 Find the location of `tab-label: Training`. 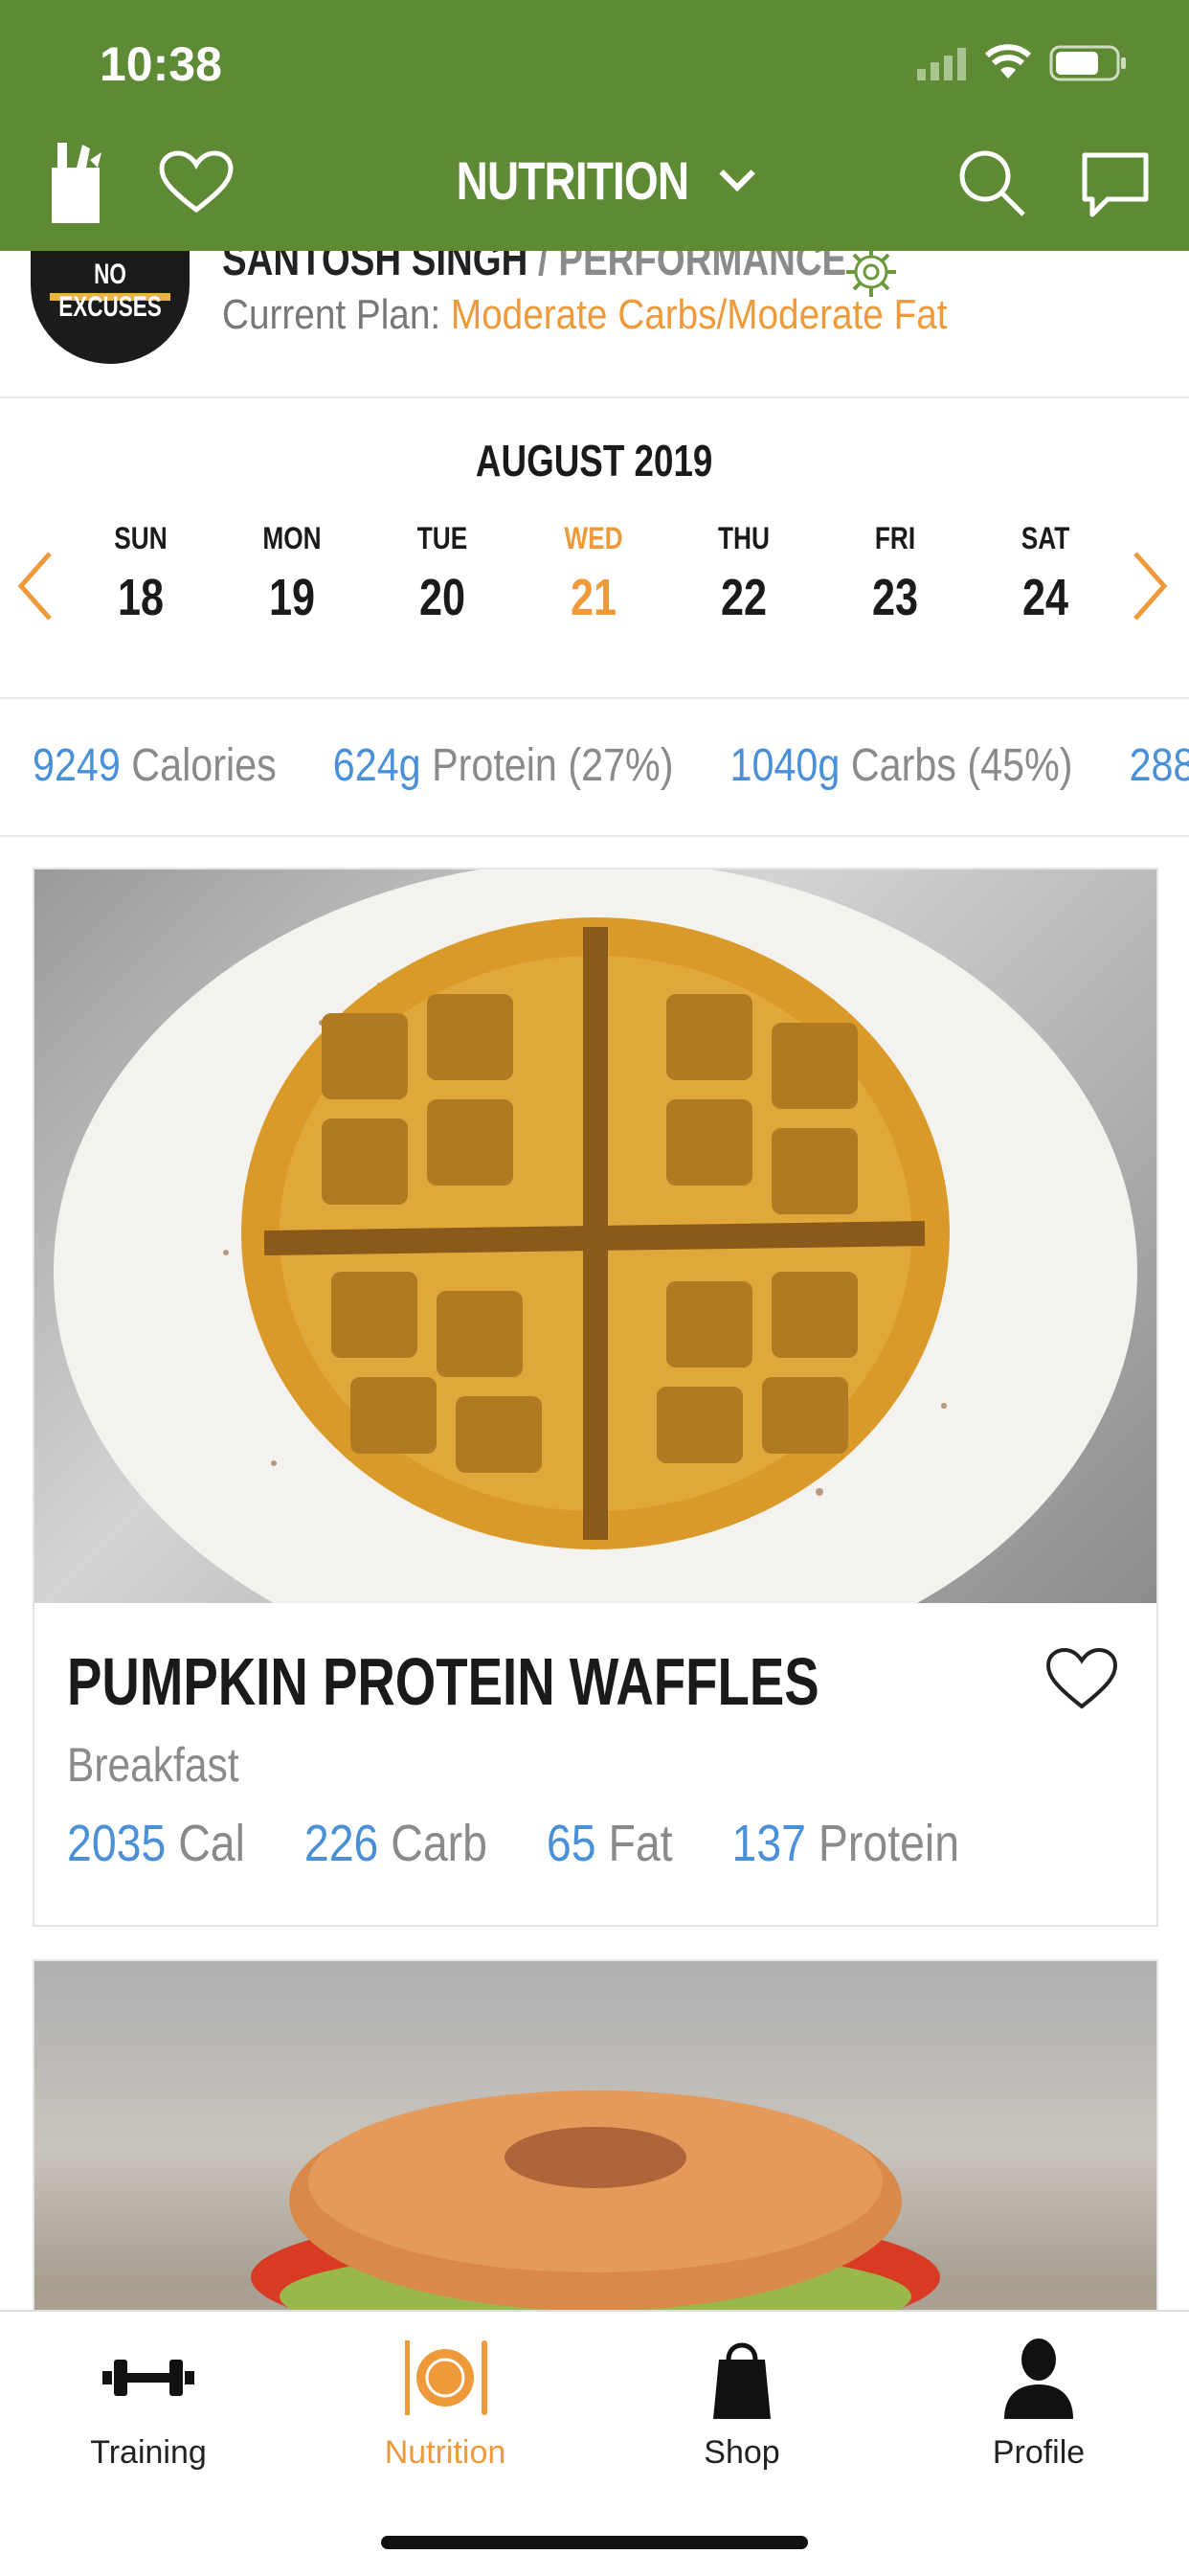

tab-label: Training is located at coordinates (148, 2452).